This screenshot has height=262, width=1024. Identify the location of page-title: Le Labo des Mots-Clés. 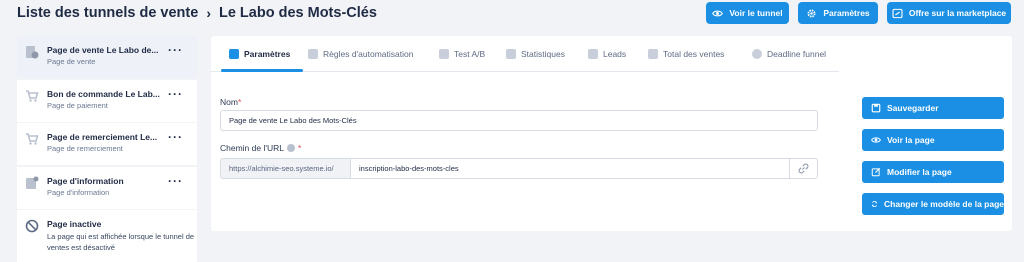
(297, 13).